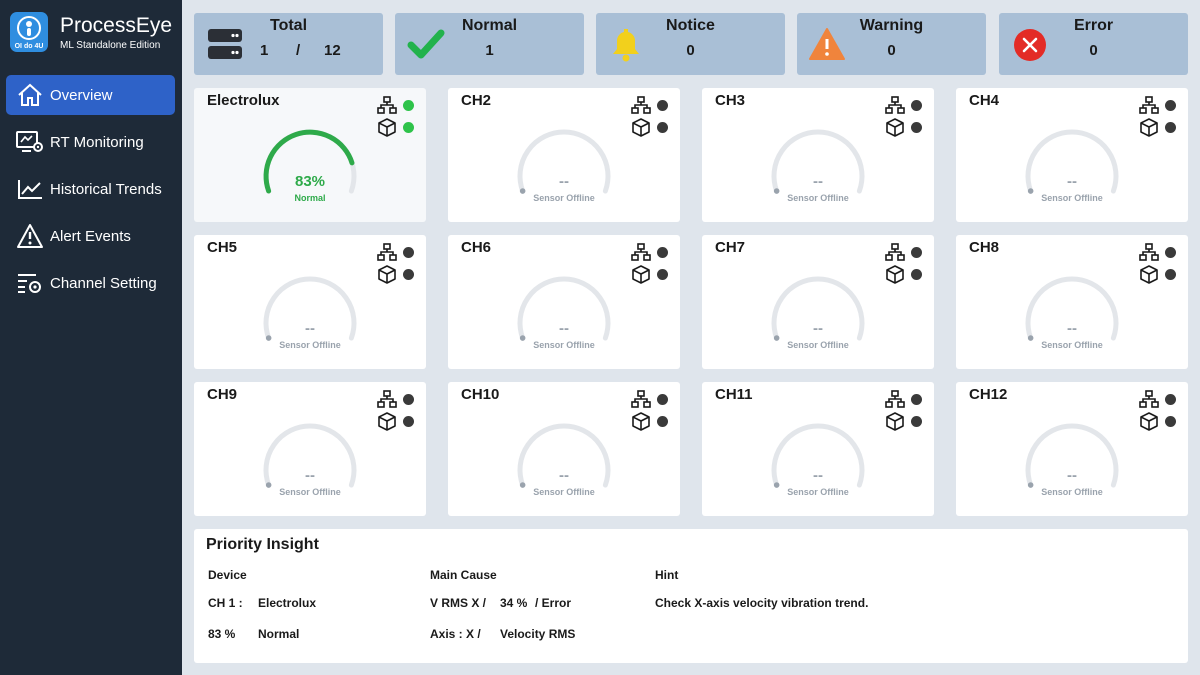  Describe the element at coordinates (984, 100) in the screenshot. I see `channel-name: CH4` at that location.